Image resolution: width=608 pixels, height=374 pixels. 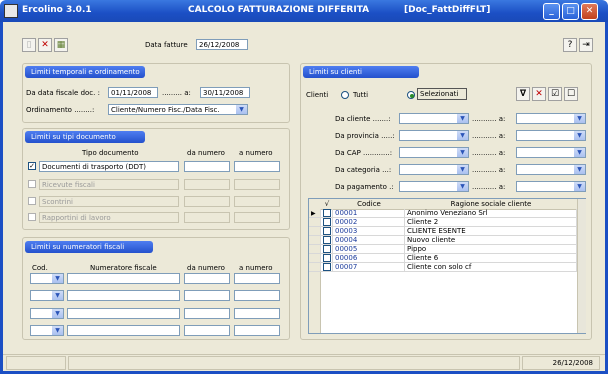 What do you see at coordinates (257, 201) in the screenshot?
I see `scontrini-a-field` at bounding box center [257, 201].